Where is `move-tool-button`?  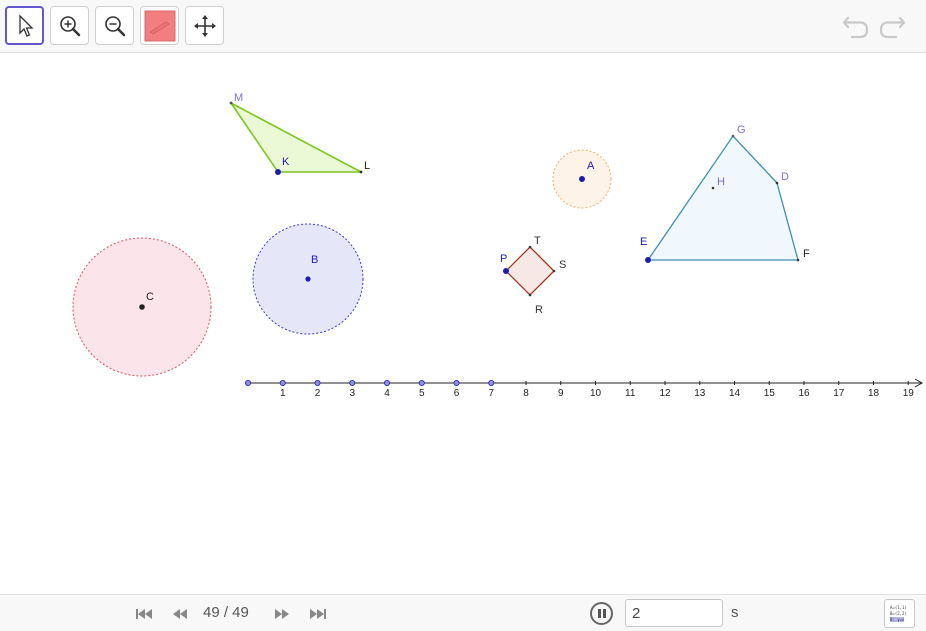 move-tool-button is located at coordinates (24, 25).